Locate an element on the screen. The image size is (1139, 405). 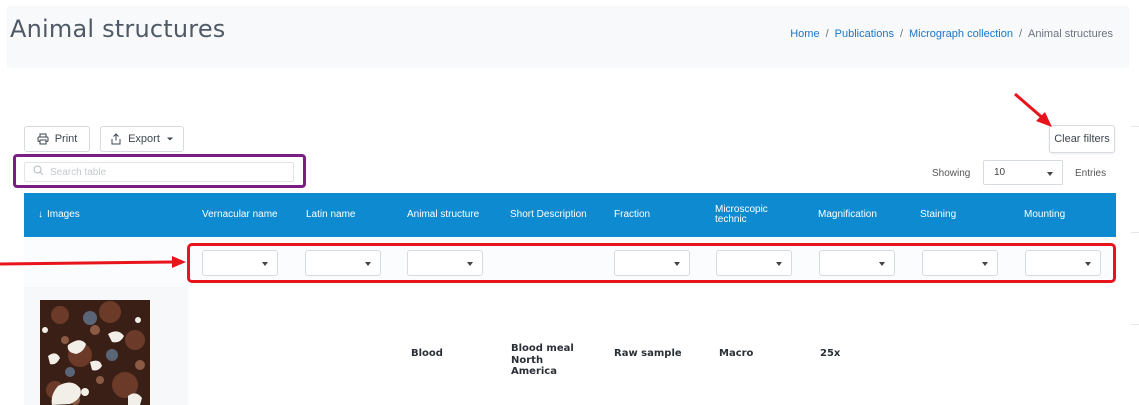
print-label: Print is located at coordinates (66, 139).